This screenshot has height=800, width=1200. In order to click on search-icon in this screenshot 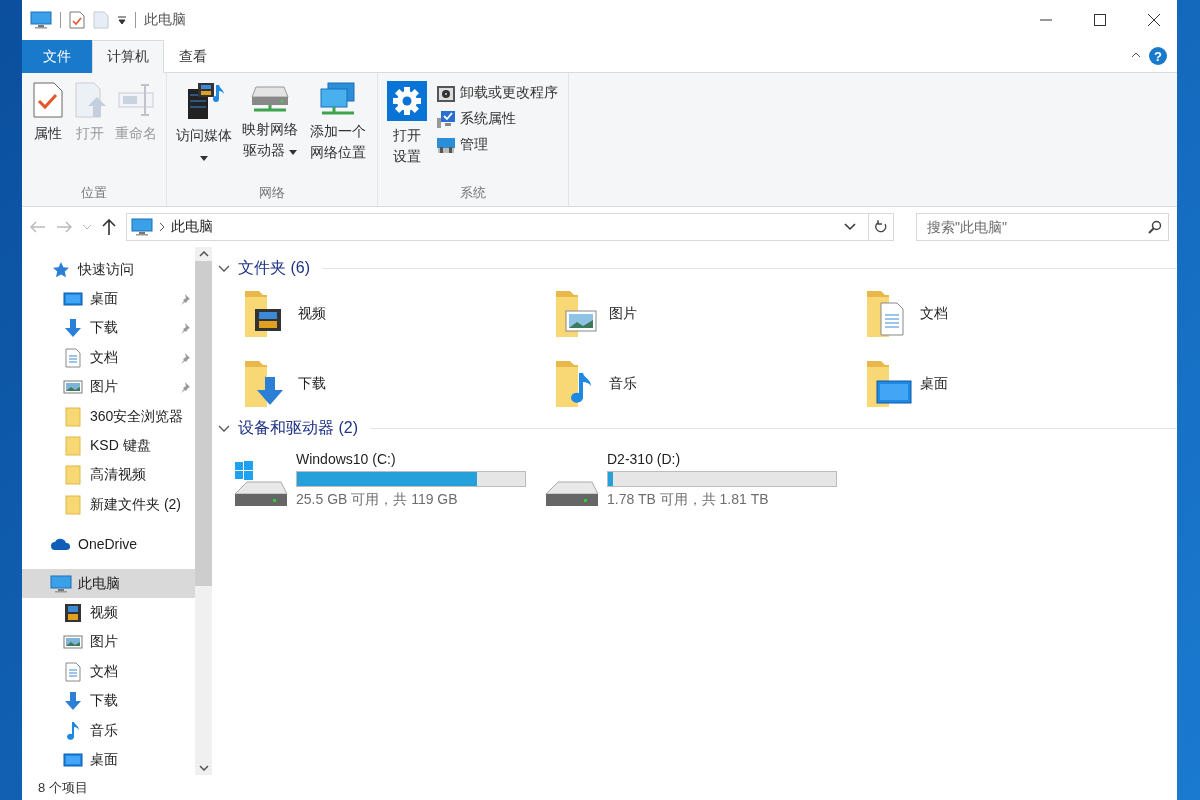, I will do `click(1155, 227)`.